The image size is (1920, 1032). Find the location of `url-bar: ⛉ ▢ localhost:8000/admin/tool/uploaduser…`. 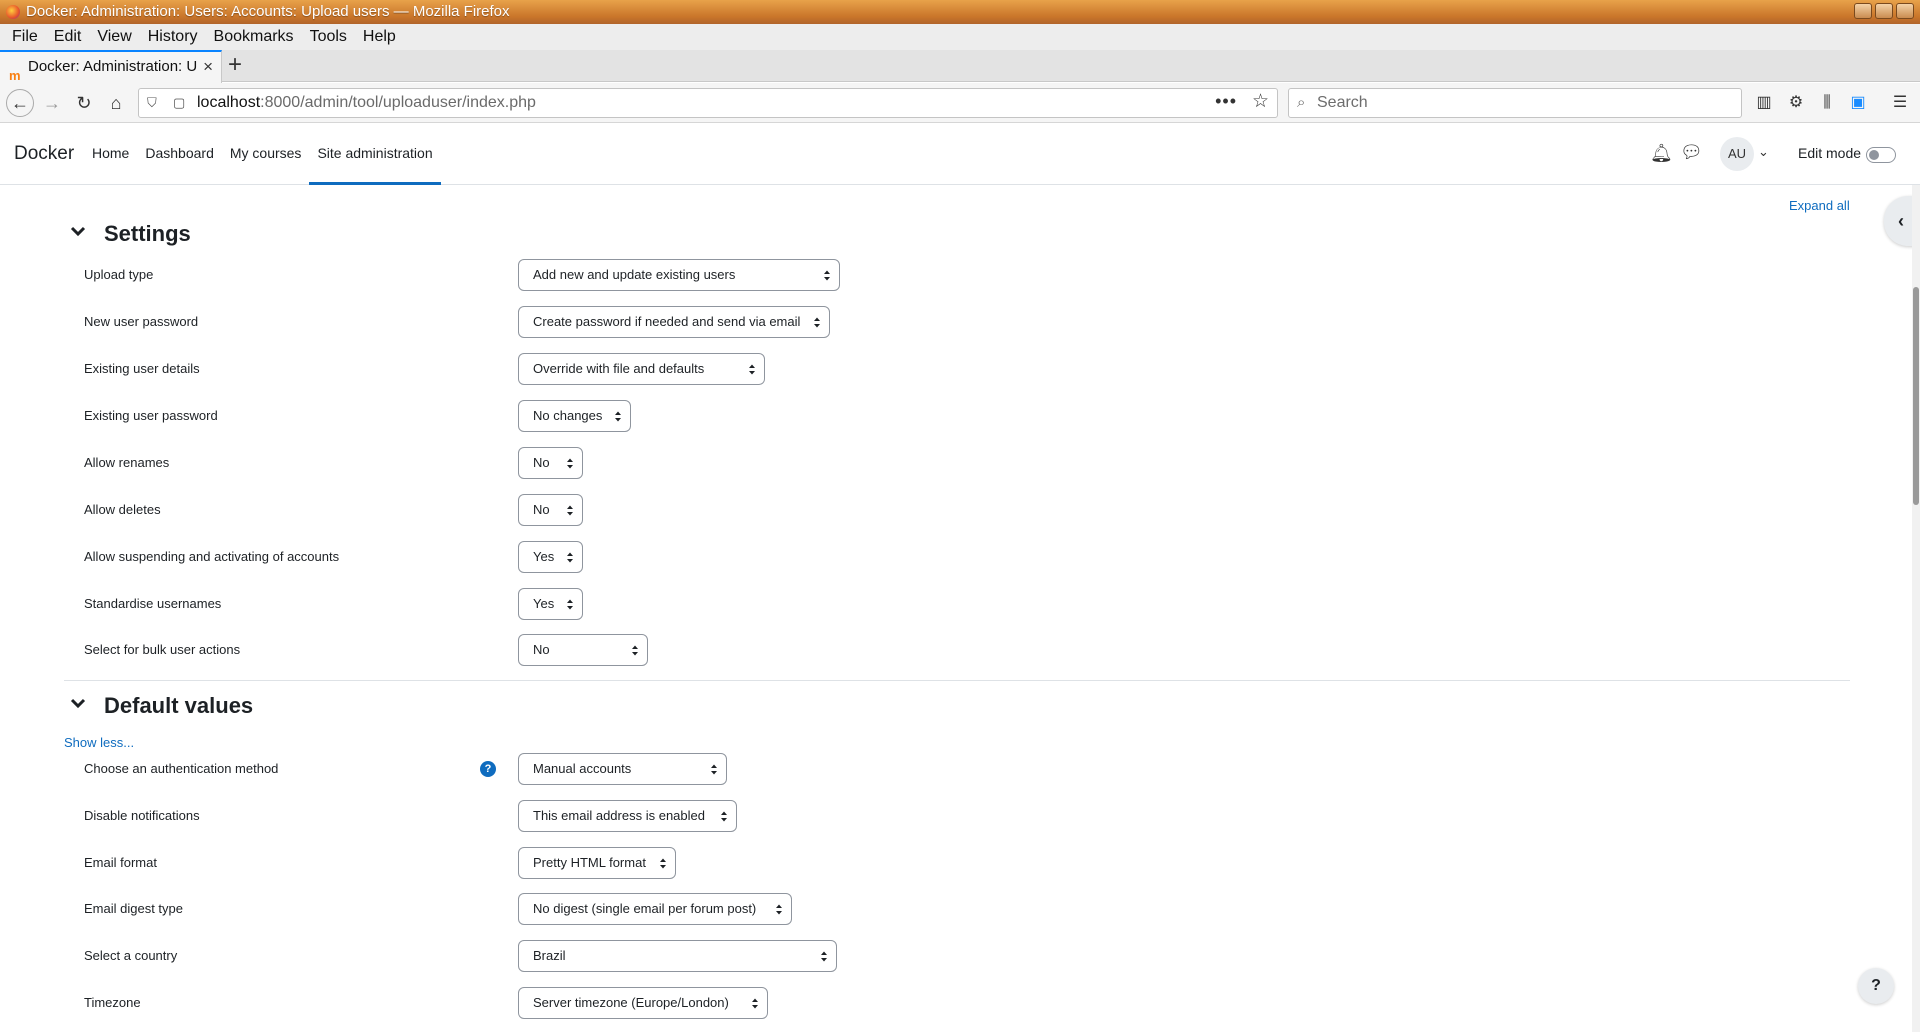

url-bar: ⛉ ▢ localhost:8000/admin/tool/uploaduser… is located at coordinates (708, 103).